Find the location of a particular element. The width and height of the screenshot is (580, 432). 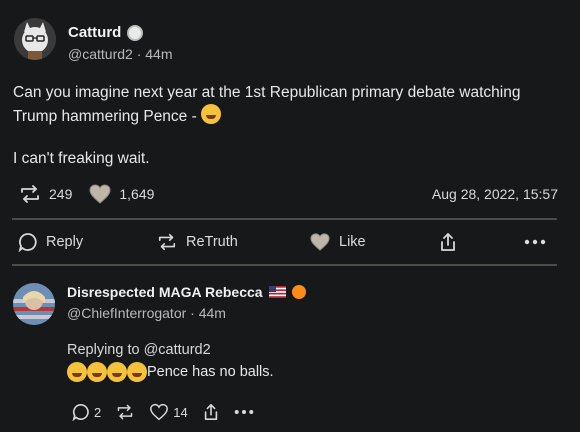

heart-icon is located at coordinates (100, 194).